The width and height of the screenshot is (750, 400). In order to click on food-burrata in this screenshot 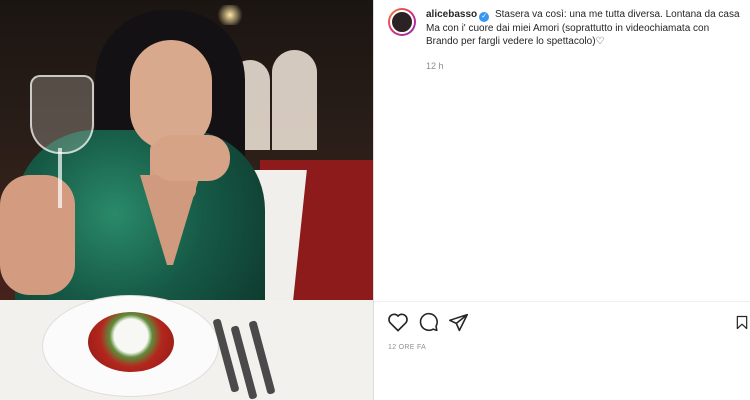, I will do `click(131, 342)`.